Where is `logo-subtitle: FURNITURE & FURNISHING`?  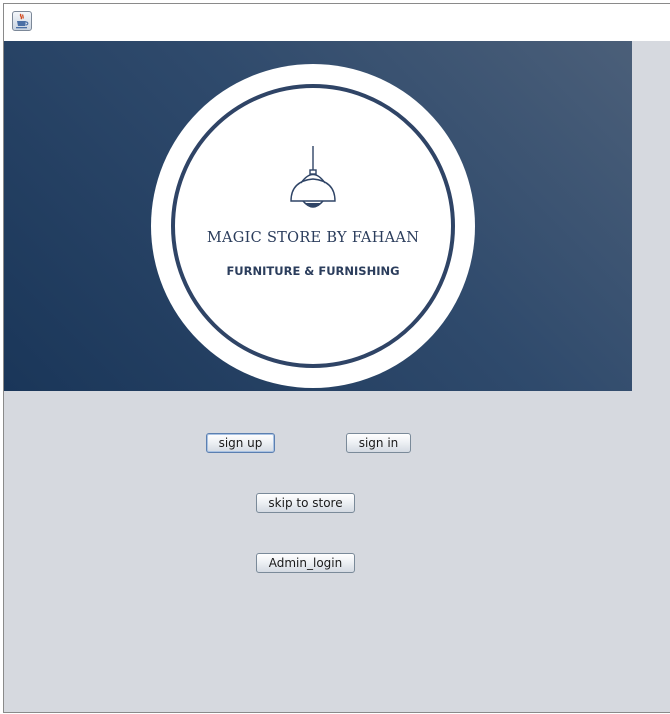 logo-subtitle: FURNITURE & FURNISHING is located at coordinates (313, 271).